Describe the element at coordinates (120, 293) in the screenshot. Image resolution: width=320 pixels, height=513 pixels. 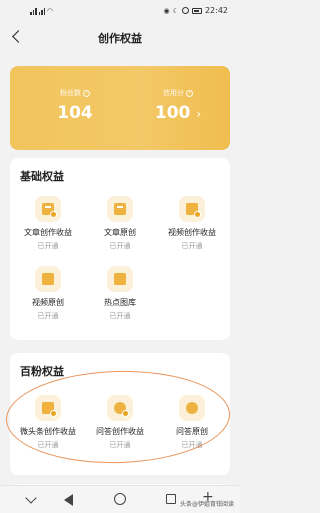
I see `right-item-image-library: 热点图库 已开通` at that location.